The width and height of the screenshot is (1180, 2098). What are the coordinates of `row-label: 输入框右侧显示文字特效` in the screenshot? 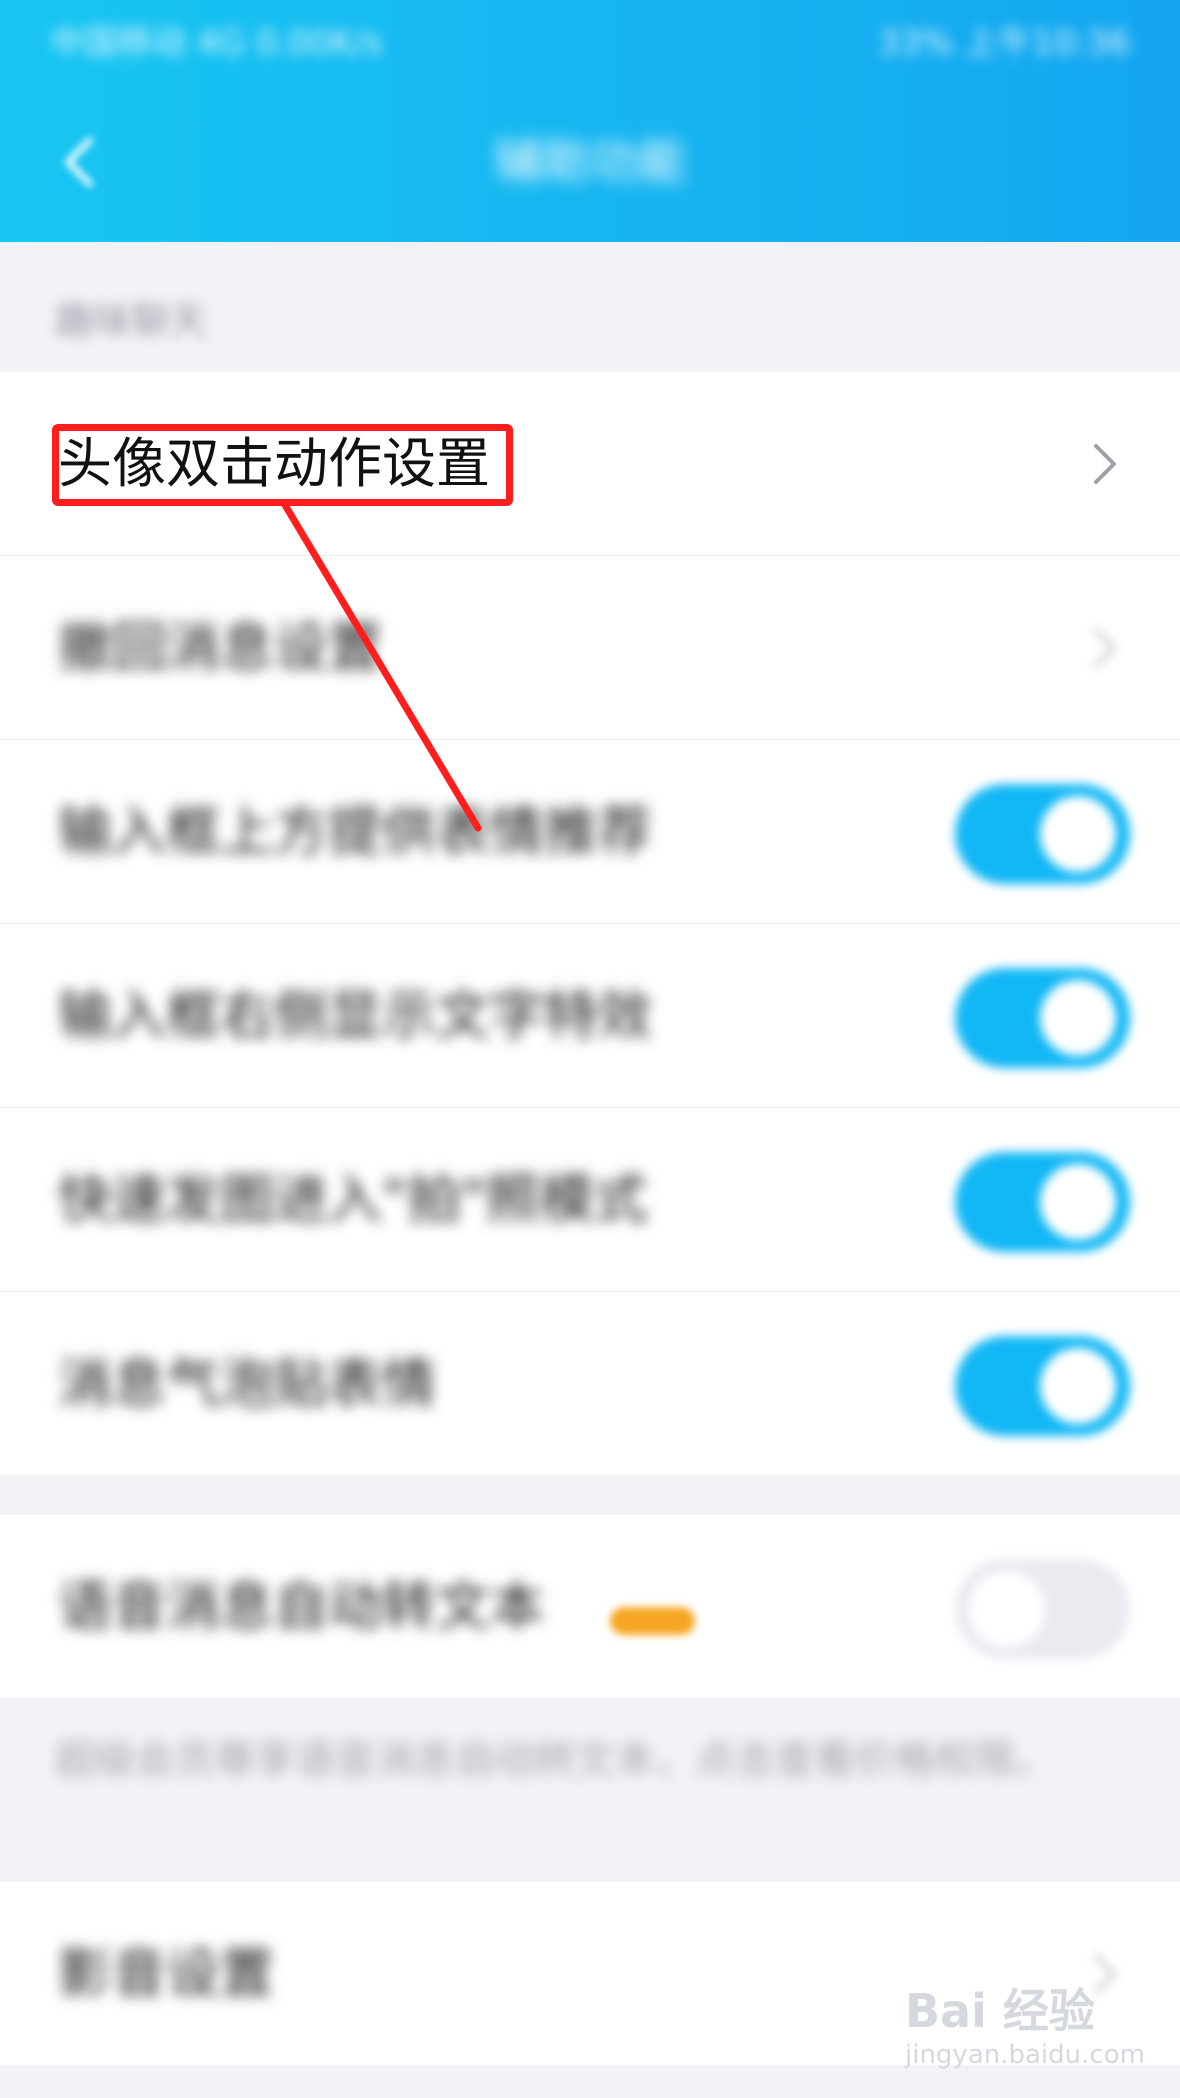 It's located at (355, 1015).